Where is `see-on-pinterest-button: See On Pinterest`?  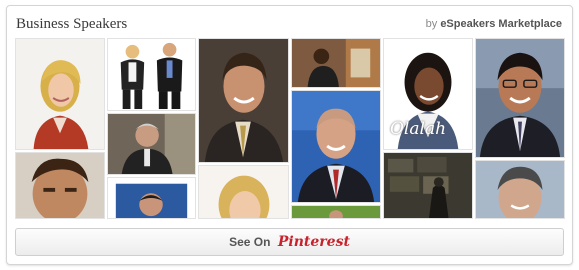
see-on-pinterest-button: See On Pinterest is located at coordinates (289, 242).